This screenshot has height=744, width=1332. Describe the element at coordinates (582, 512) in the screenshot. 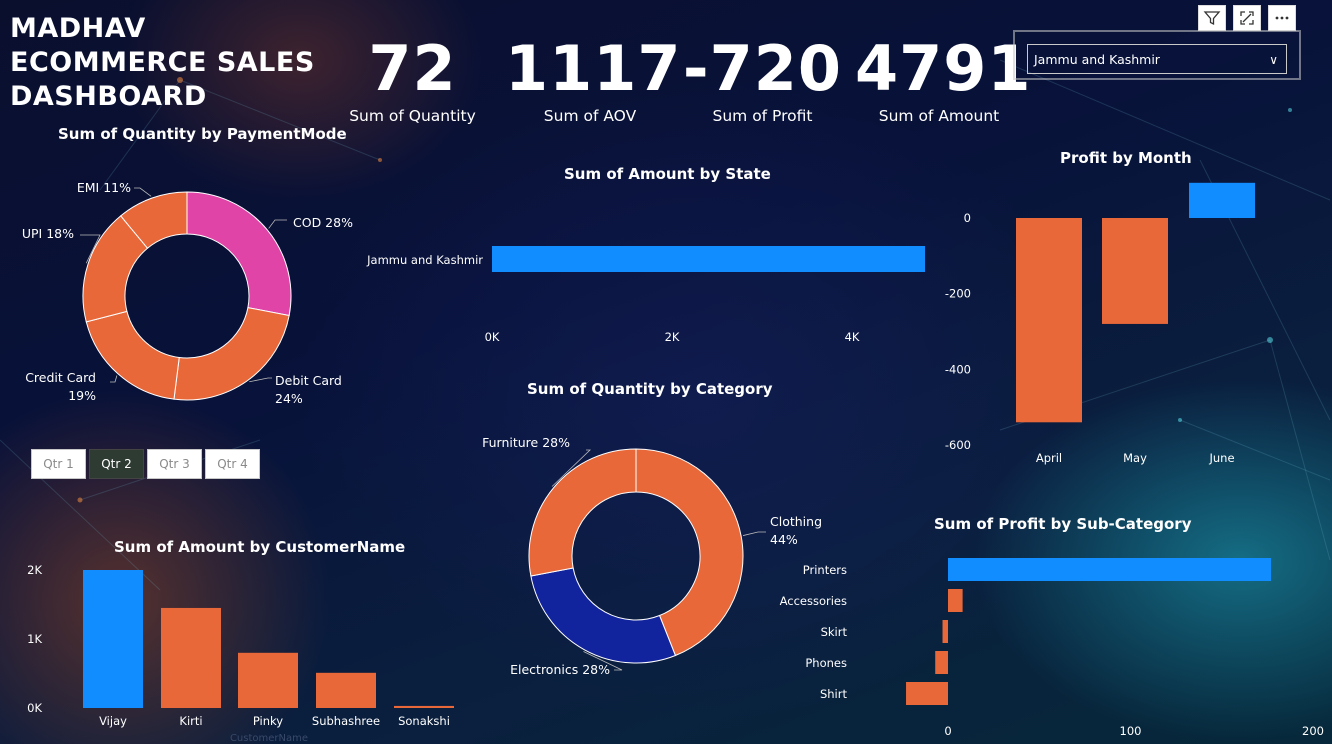

I see `donut-slice-furniture` at that location.